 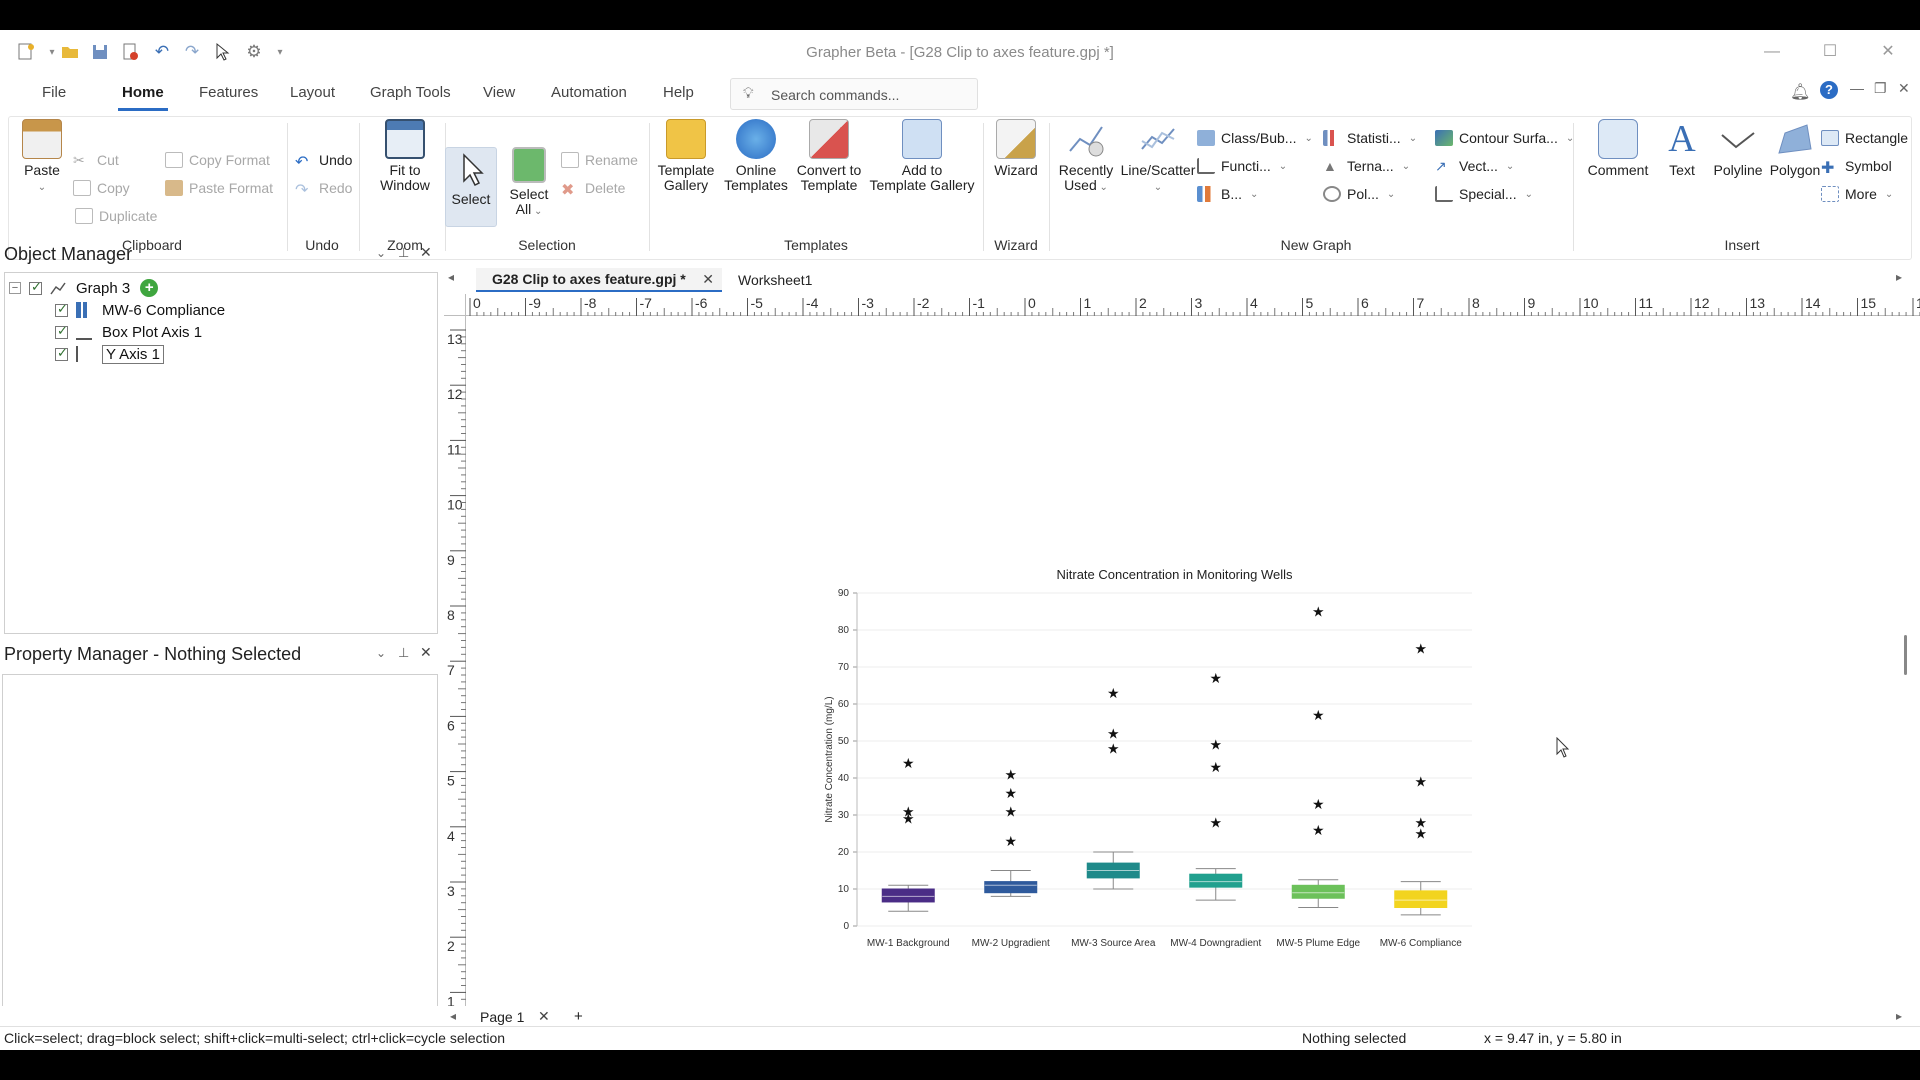 What do you see at coordinates (774, 280) in the screenshot?
I see `worksheet-tab: Worksheet1` at bounding box center [774, 280].